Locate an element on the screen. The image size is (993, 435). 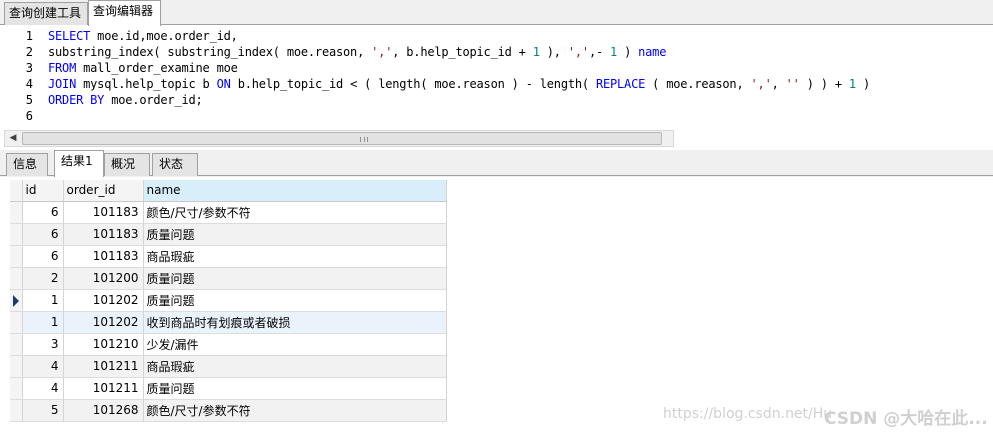
table-row: 4 101211 商品瑕疵 is located at coordinates (228, 366).